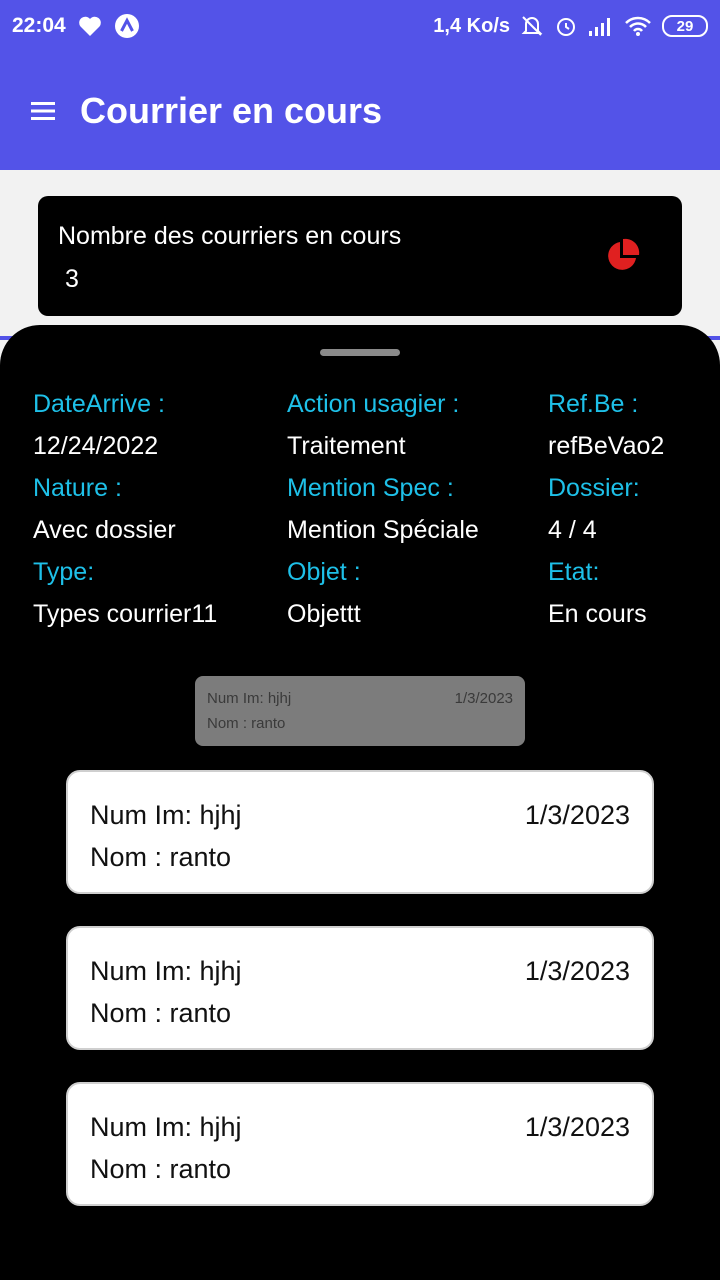 The height and width of the screenshot is (1280, 720). Describe the element at coordinates (370, 488) in the screenshot. I see `mention-spec-label: Mention Spec :` at that location.